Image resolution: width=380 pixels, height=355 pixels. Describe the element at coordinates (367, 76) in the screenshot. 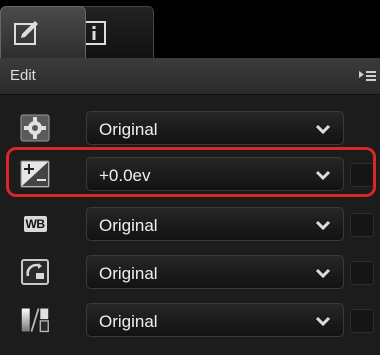

I see `panel-menu-icon` at that location.